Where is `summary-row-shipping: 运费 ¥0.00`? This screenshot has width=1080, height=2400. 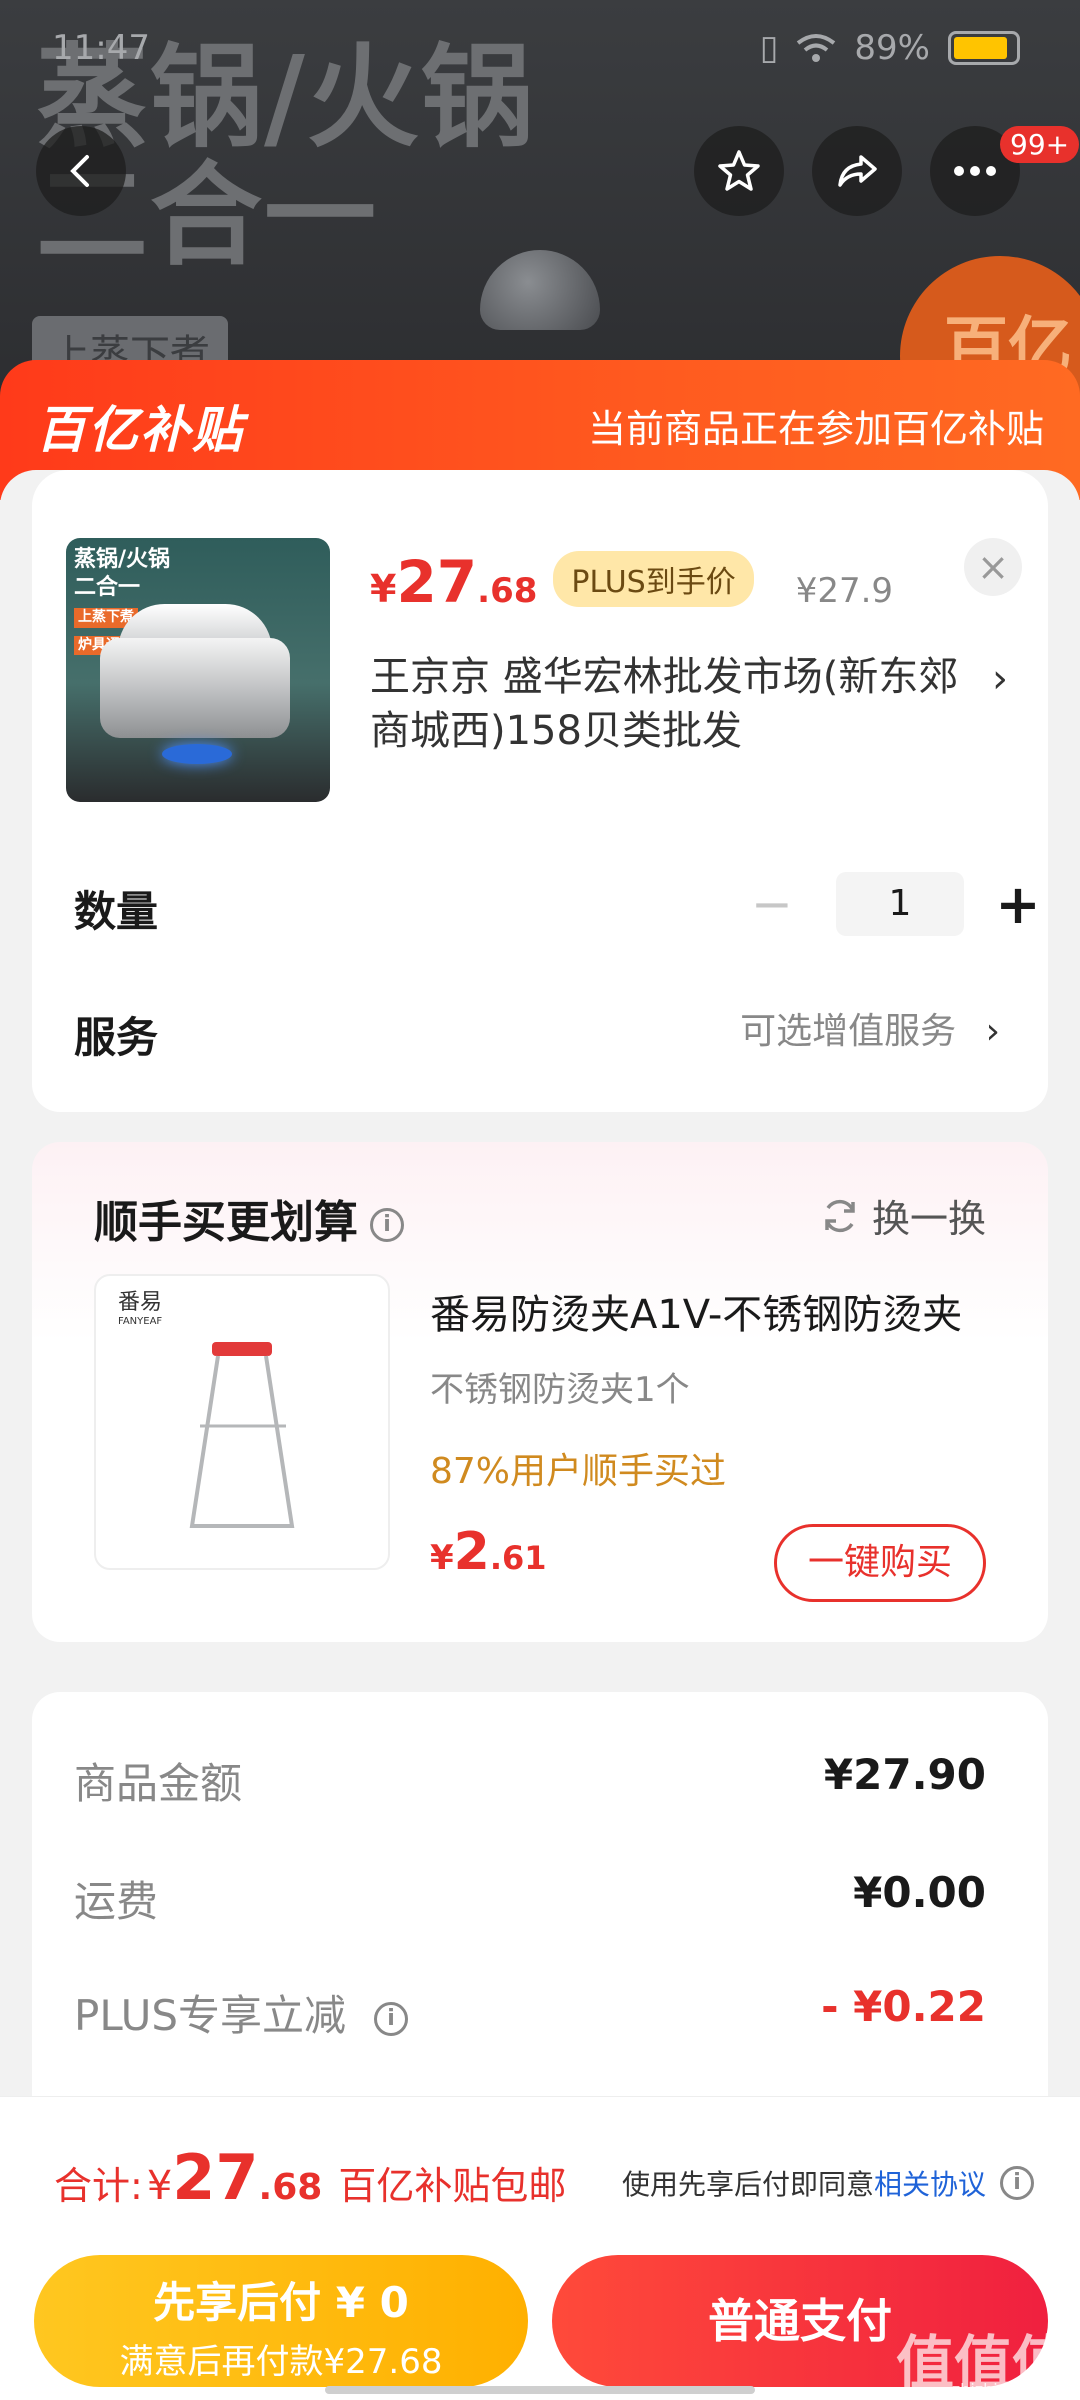
summary-row-shipping: 运费 ¥0.00 is located at coordinates (530, 1898).